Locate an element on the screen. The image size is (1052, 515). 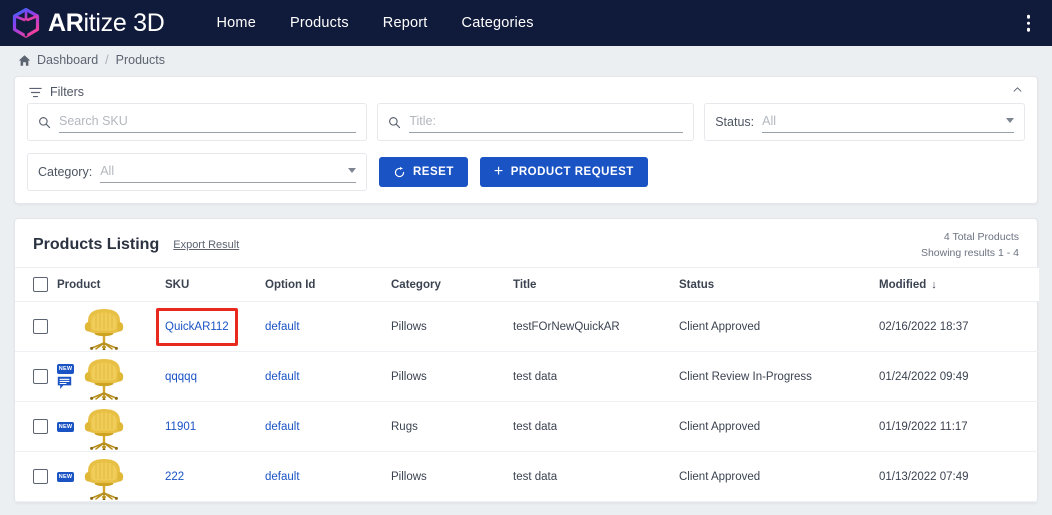
breadcrumb-products: Products is located at coordinates (140, 60).